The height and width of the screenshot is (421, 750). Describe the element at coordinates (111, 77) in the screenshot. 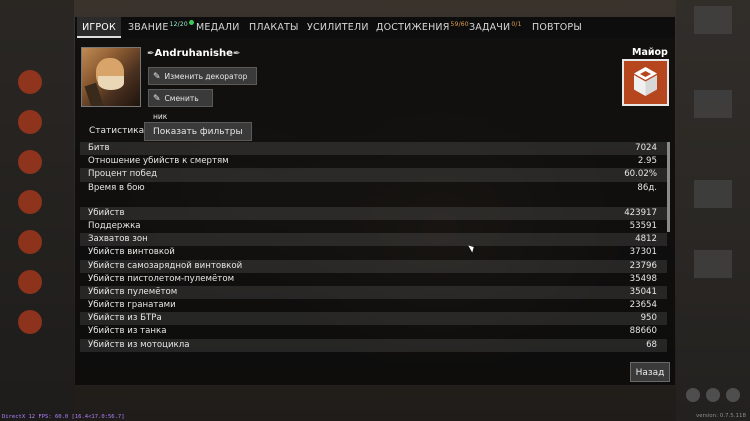

I see `avatar` at that location.